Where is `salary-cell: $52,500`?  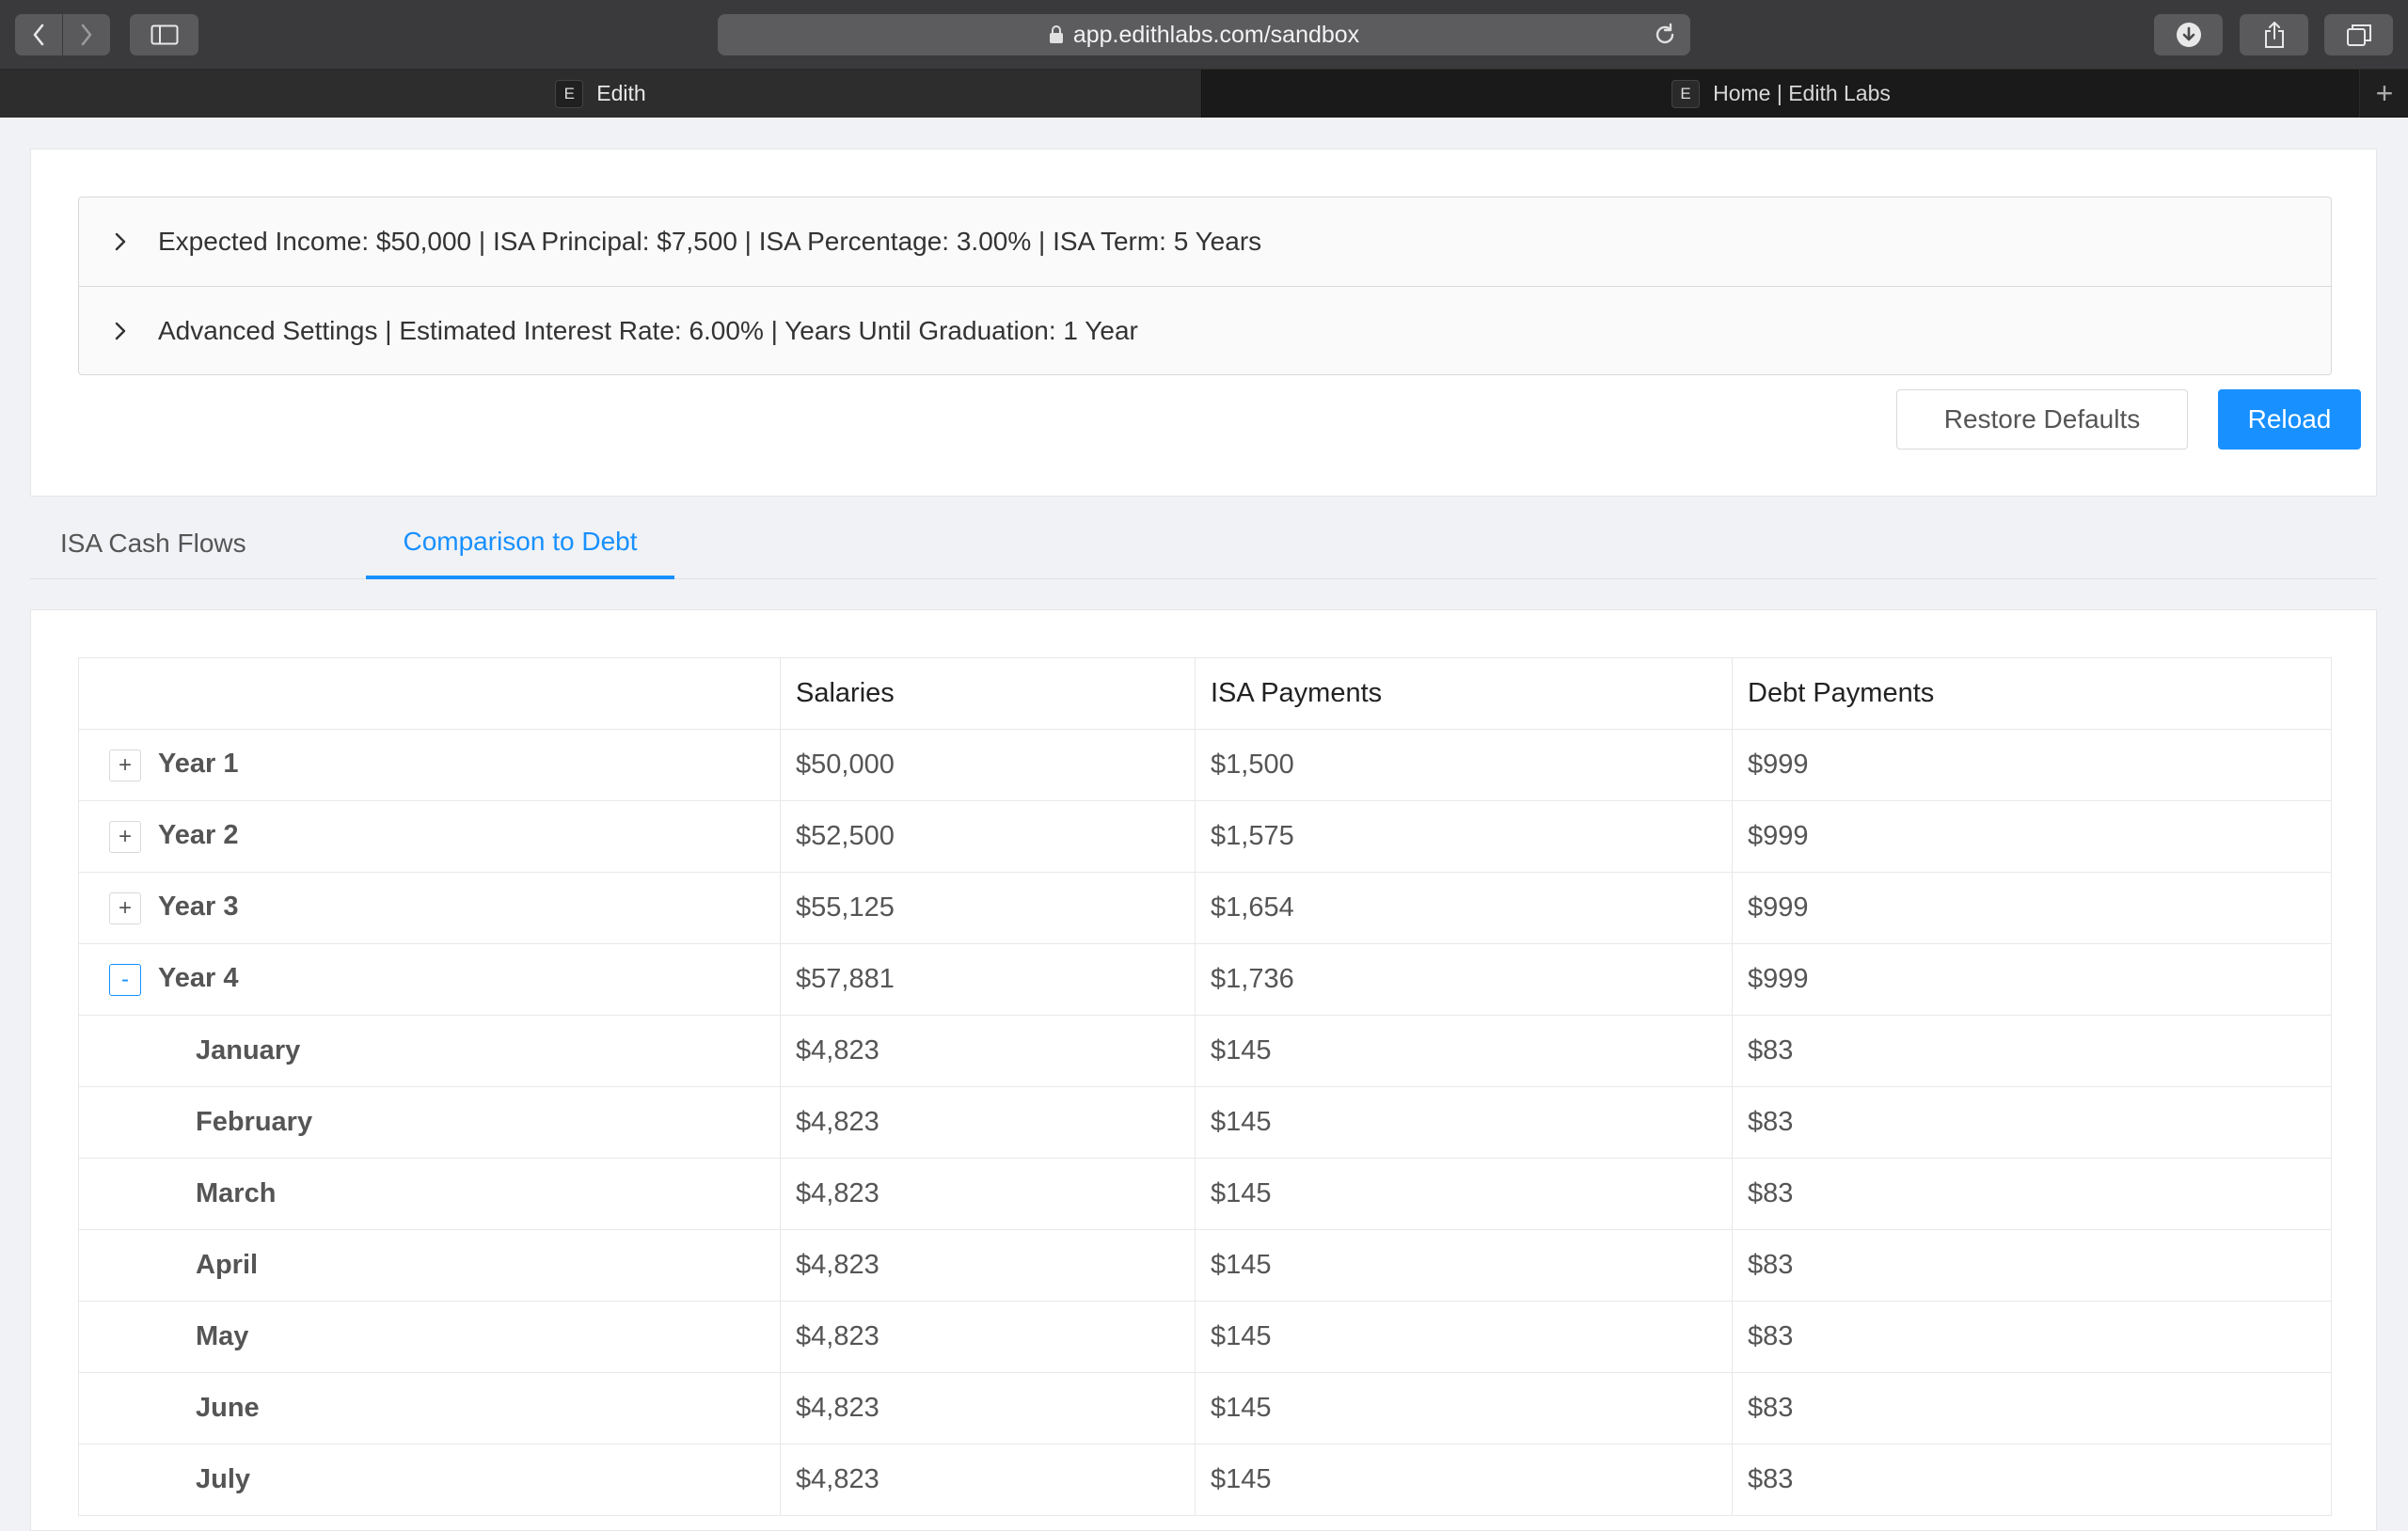
salary-cell: $52,500 is located at coordinates (988, 836).